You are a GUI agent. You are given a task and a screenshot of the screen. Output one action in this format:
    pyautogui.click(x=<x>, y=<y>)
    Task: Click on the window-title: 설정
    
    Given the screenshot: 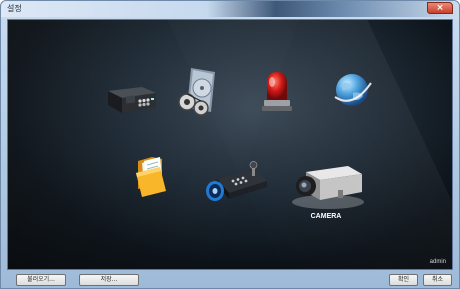 What is the action you would take?
    pyautogui.click(x=14, y=8)
    